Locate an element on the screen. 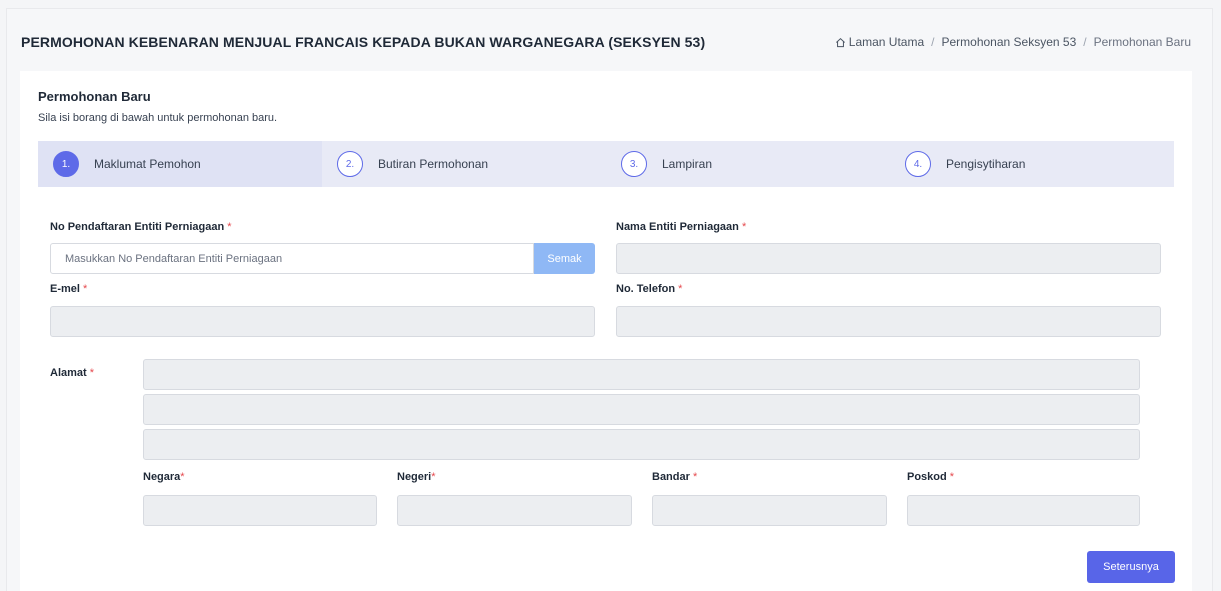 This screenshot has width=1221, height=591. postcode-label: Poskod * is located at coordinates (930, 477).